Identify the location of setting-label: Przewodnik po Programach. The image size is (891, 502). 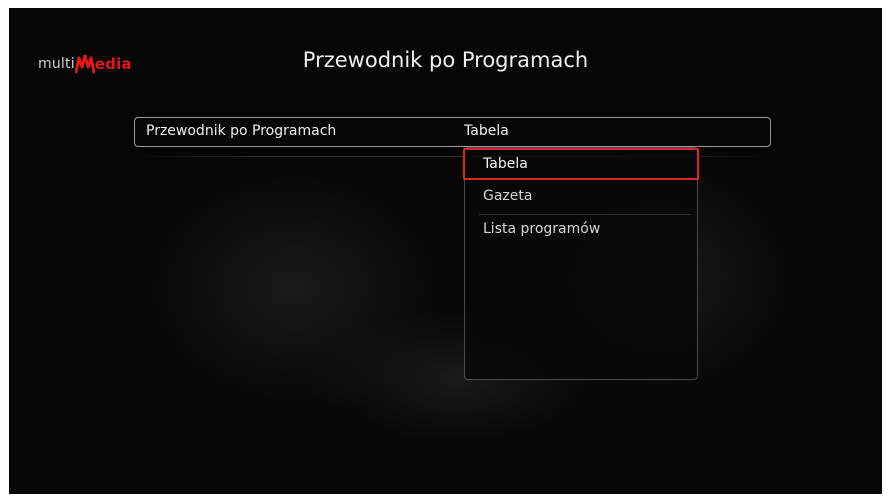
(241, 131).